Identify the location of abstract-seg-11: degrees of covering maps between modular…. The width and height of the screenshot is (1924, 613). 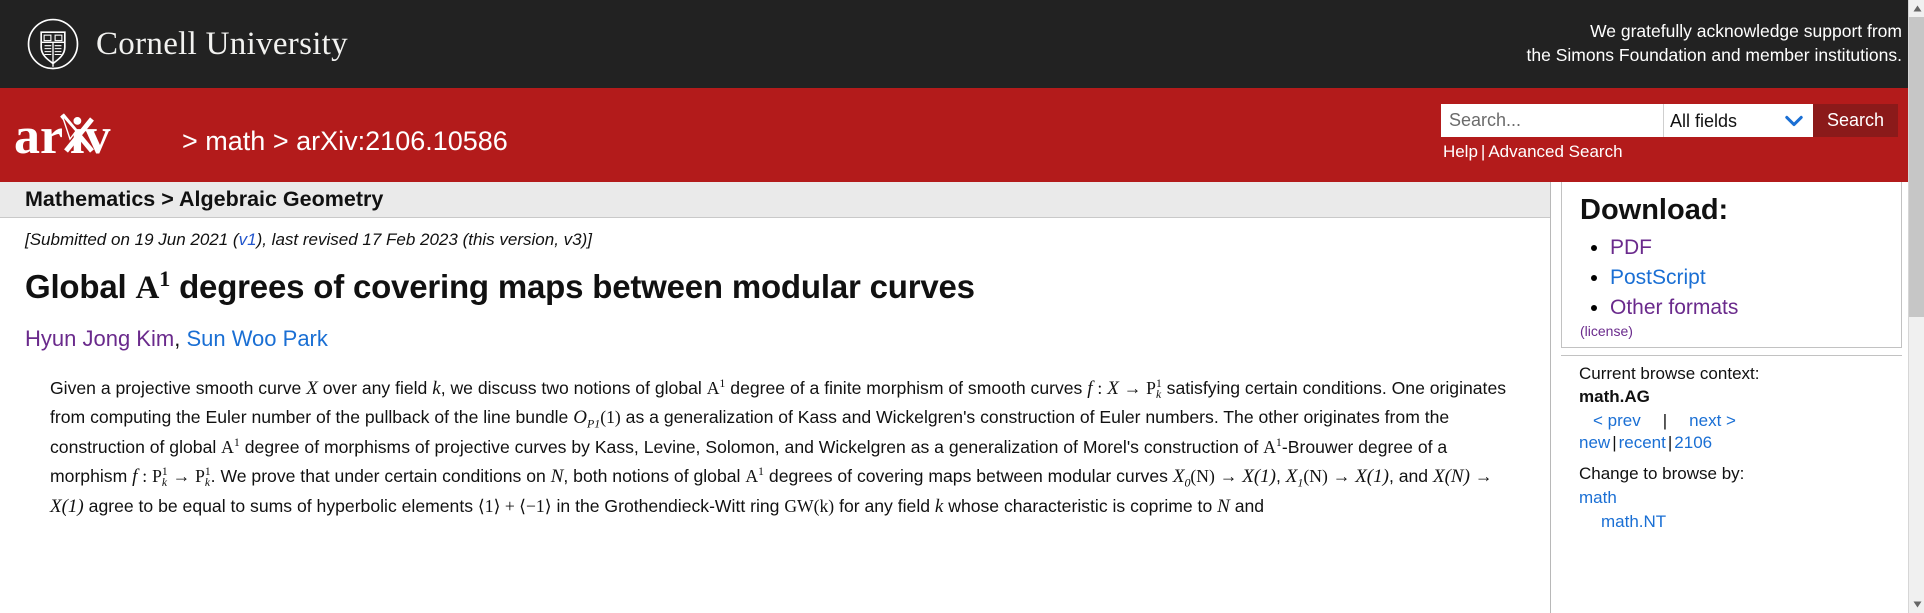
(968, 475).